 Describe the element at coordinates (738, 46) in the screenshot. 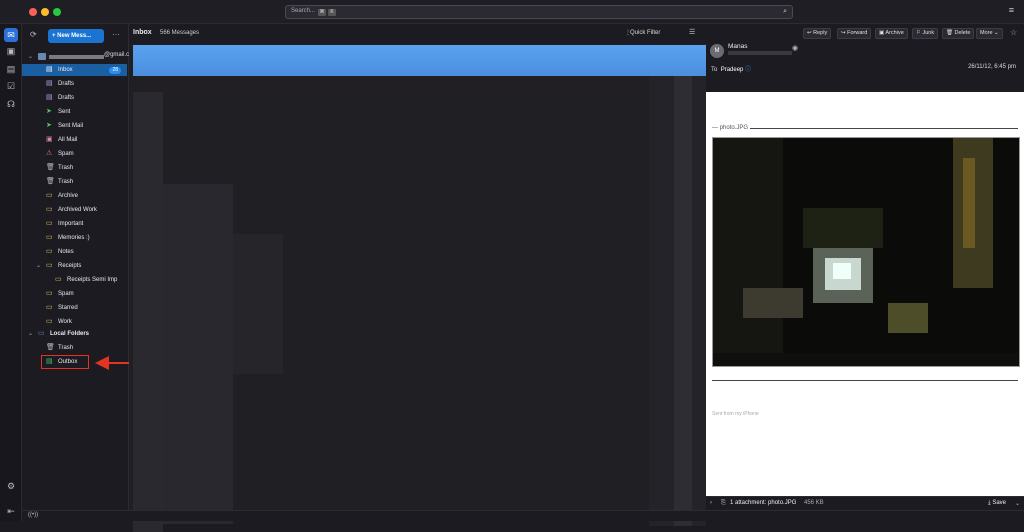

I see `sender-name: Manas` at that location.